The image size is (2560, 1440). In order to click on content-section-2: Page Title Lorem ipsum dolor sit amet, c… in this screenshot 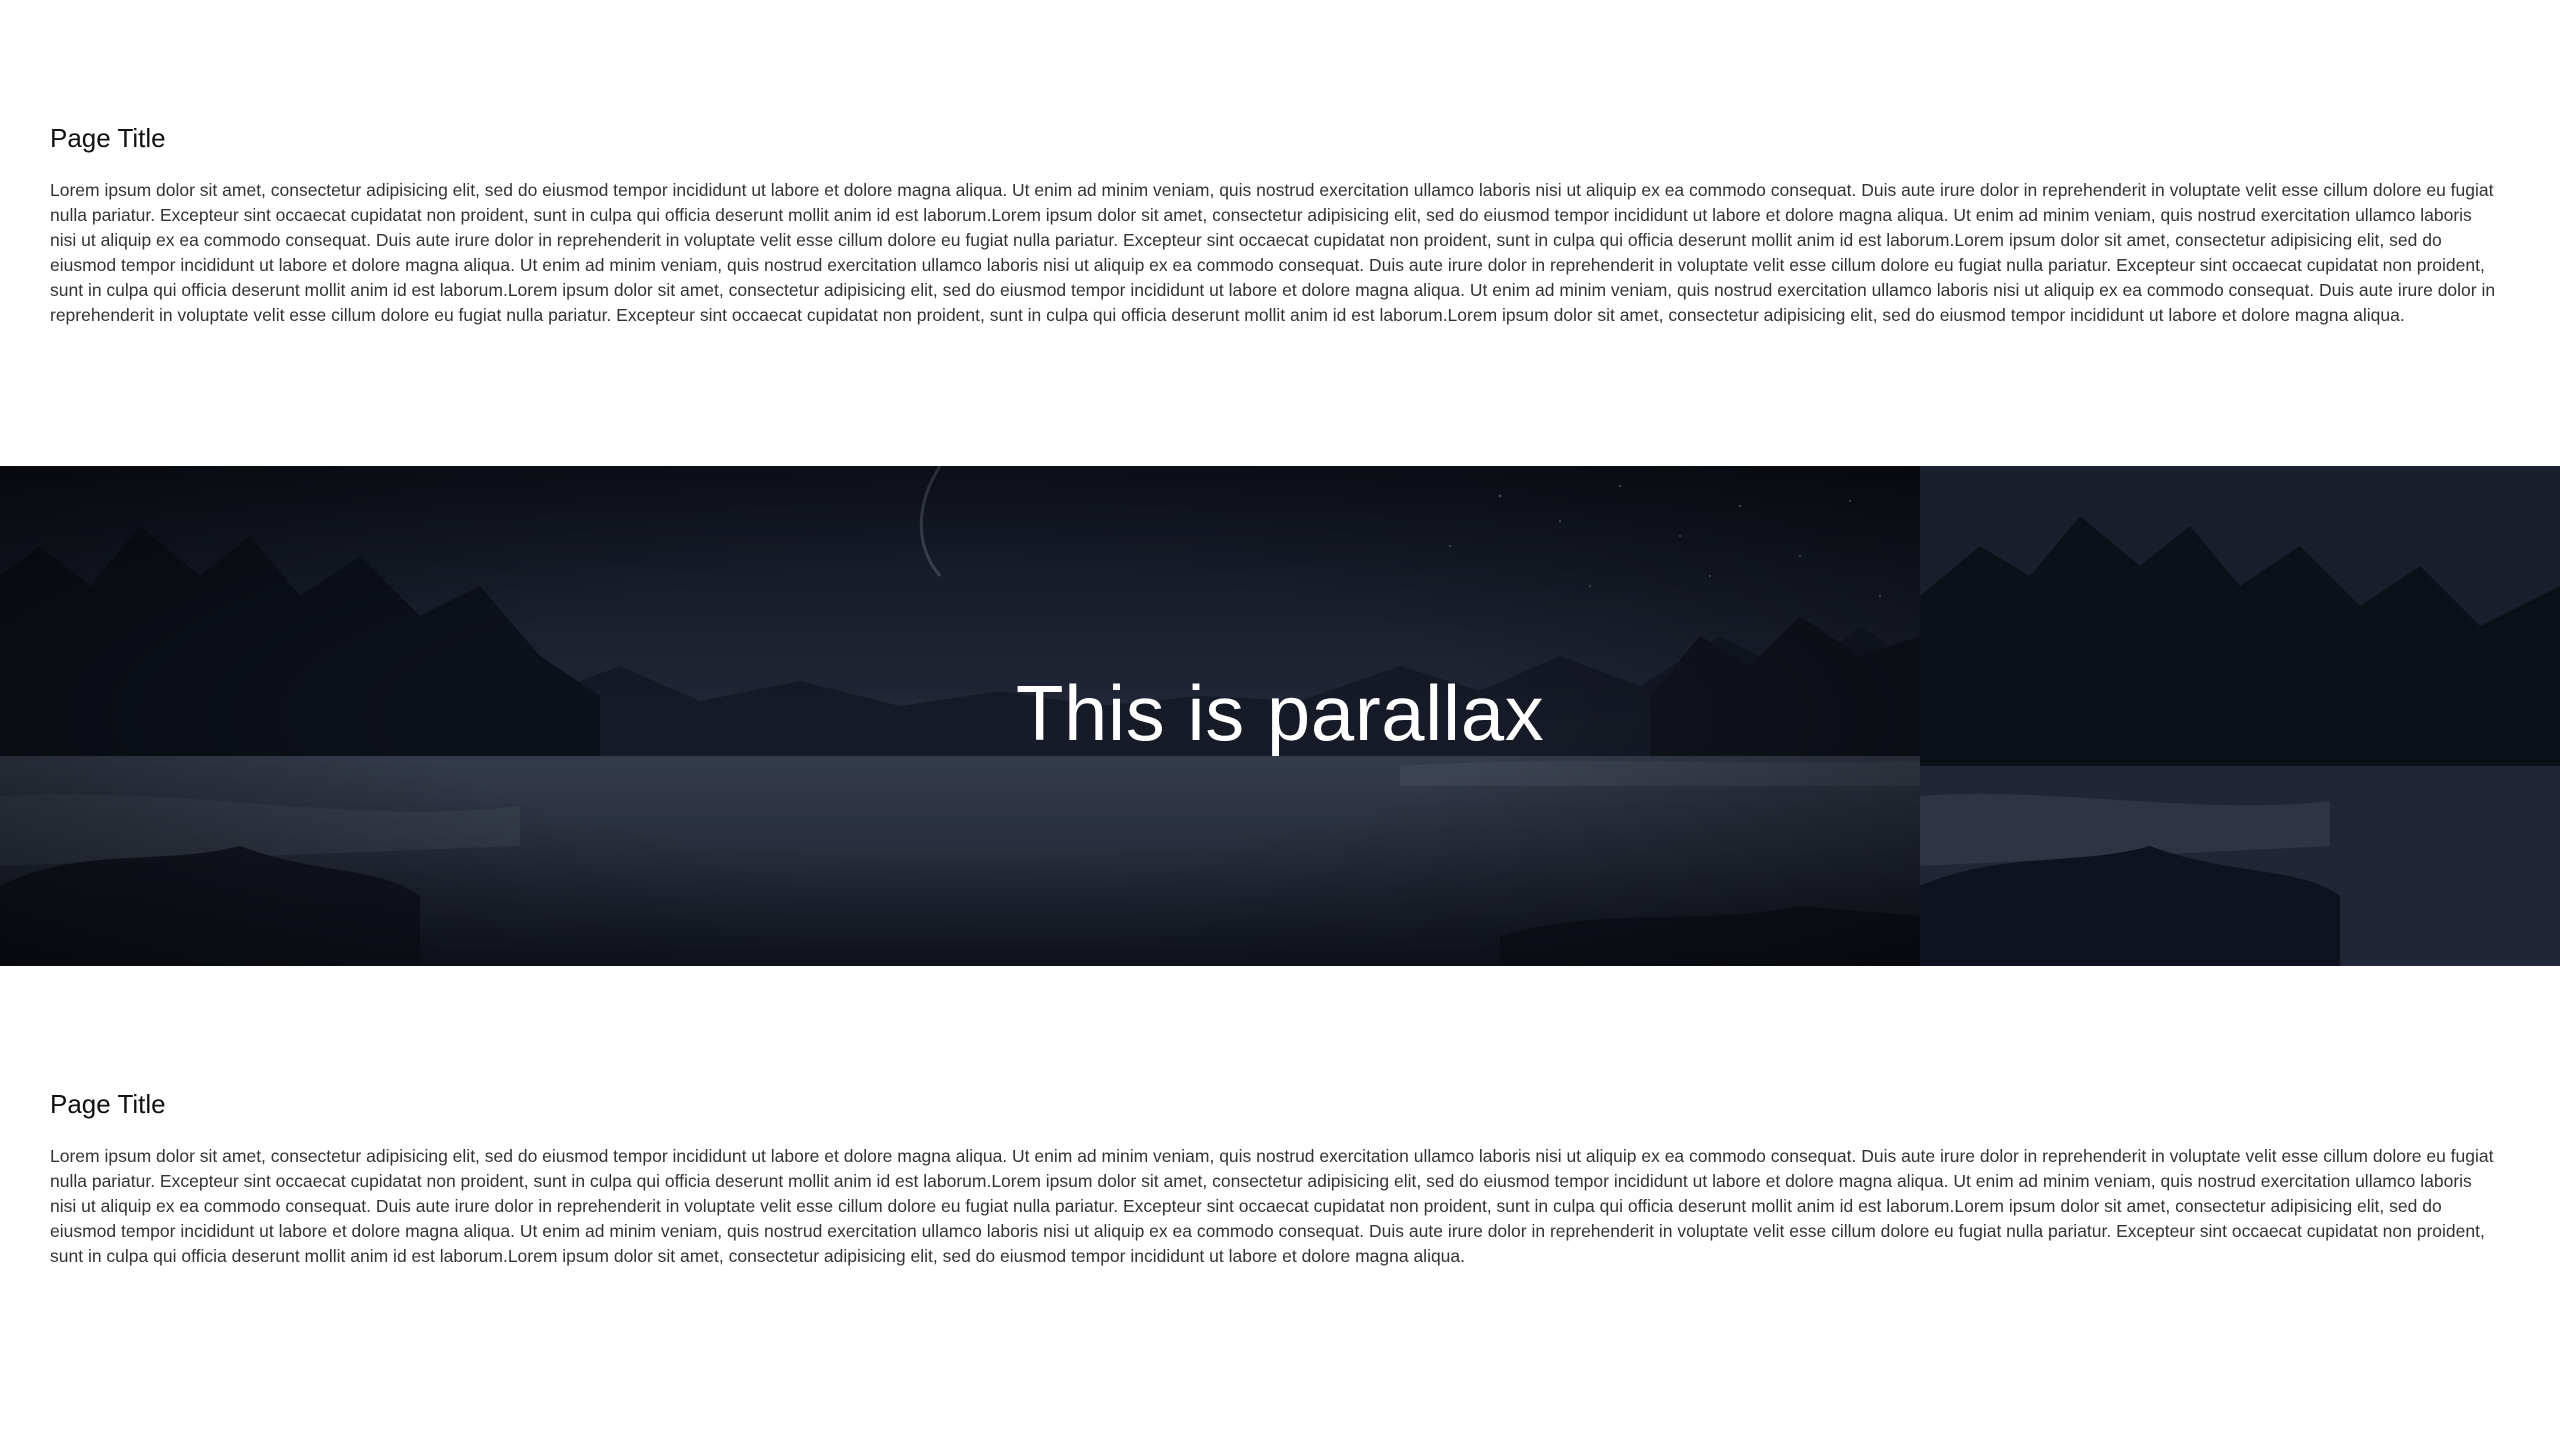, I will do `click(1276, 1176)`.